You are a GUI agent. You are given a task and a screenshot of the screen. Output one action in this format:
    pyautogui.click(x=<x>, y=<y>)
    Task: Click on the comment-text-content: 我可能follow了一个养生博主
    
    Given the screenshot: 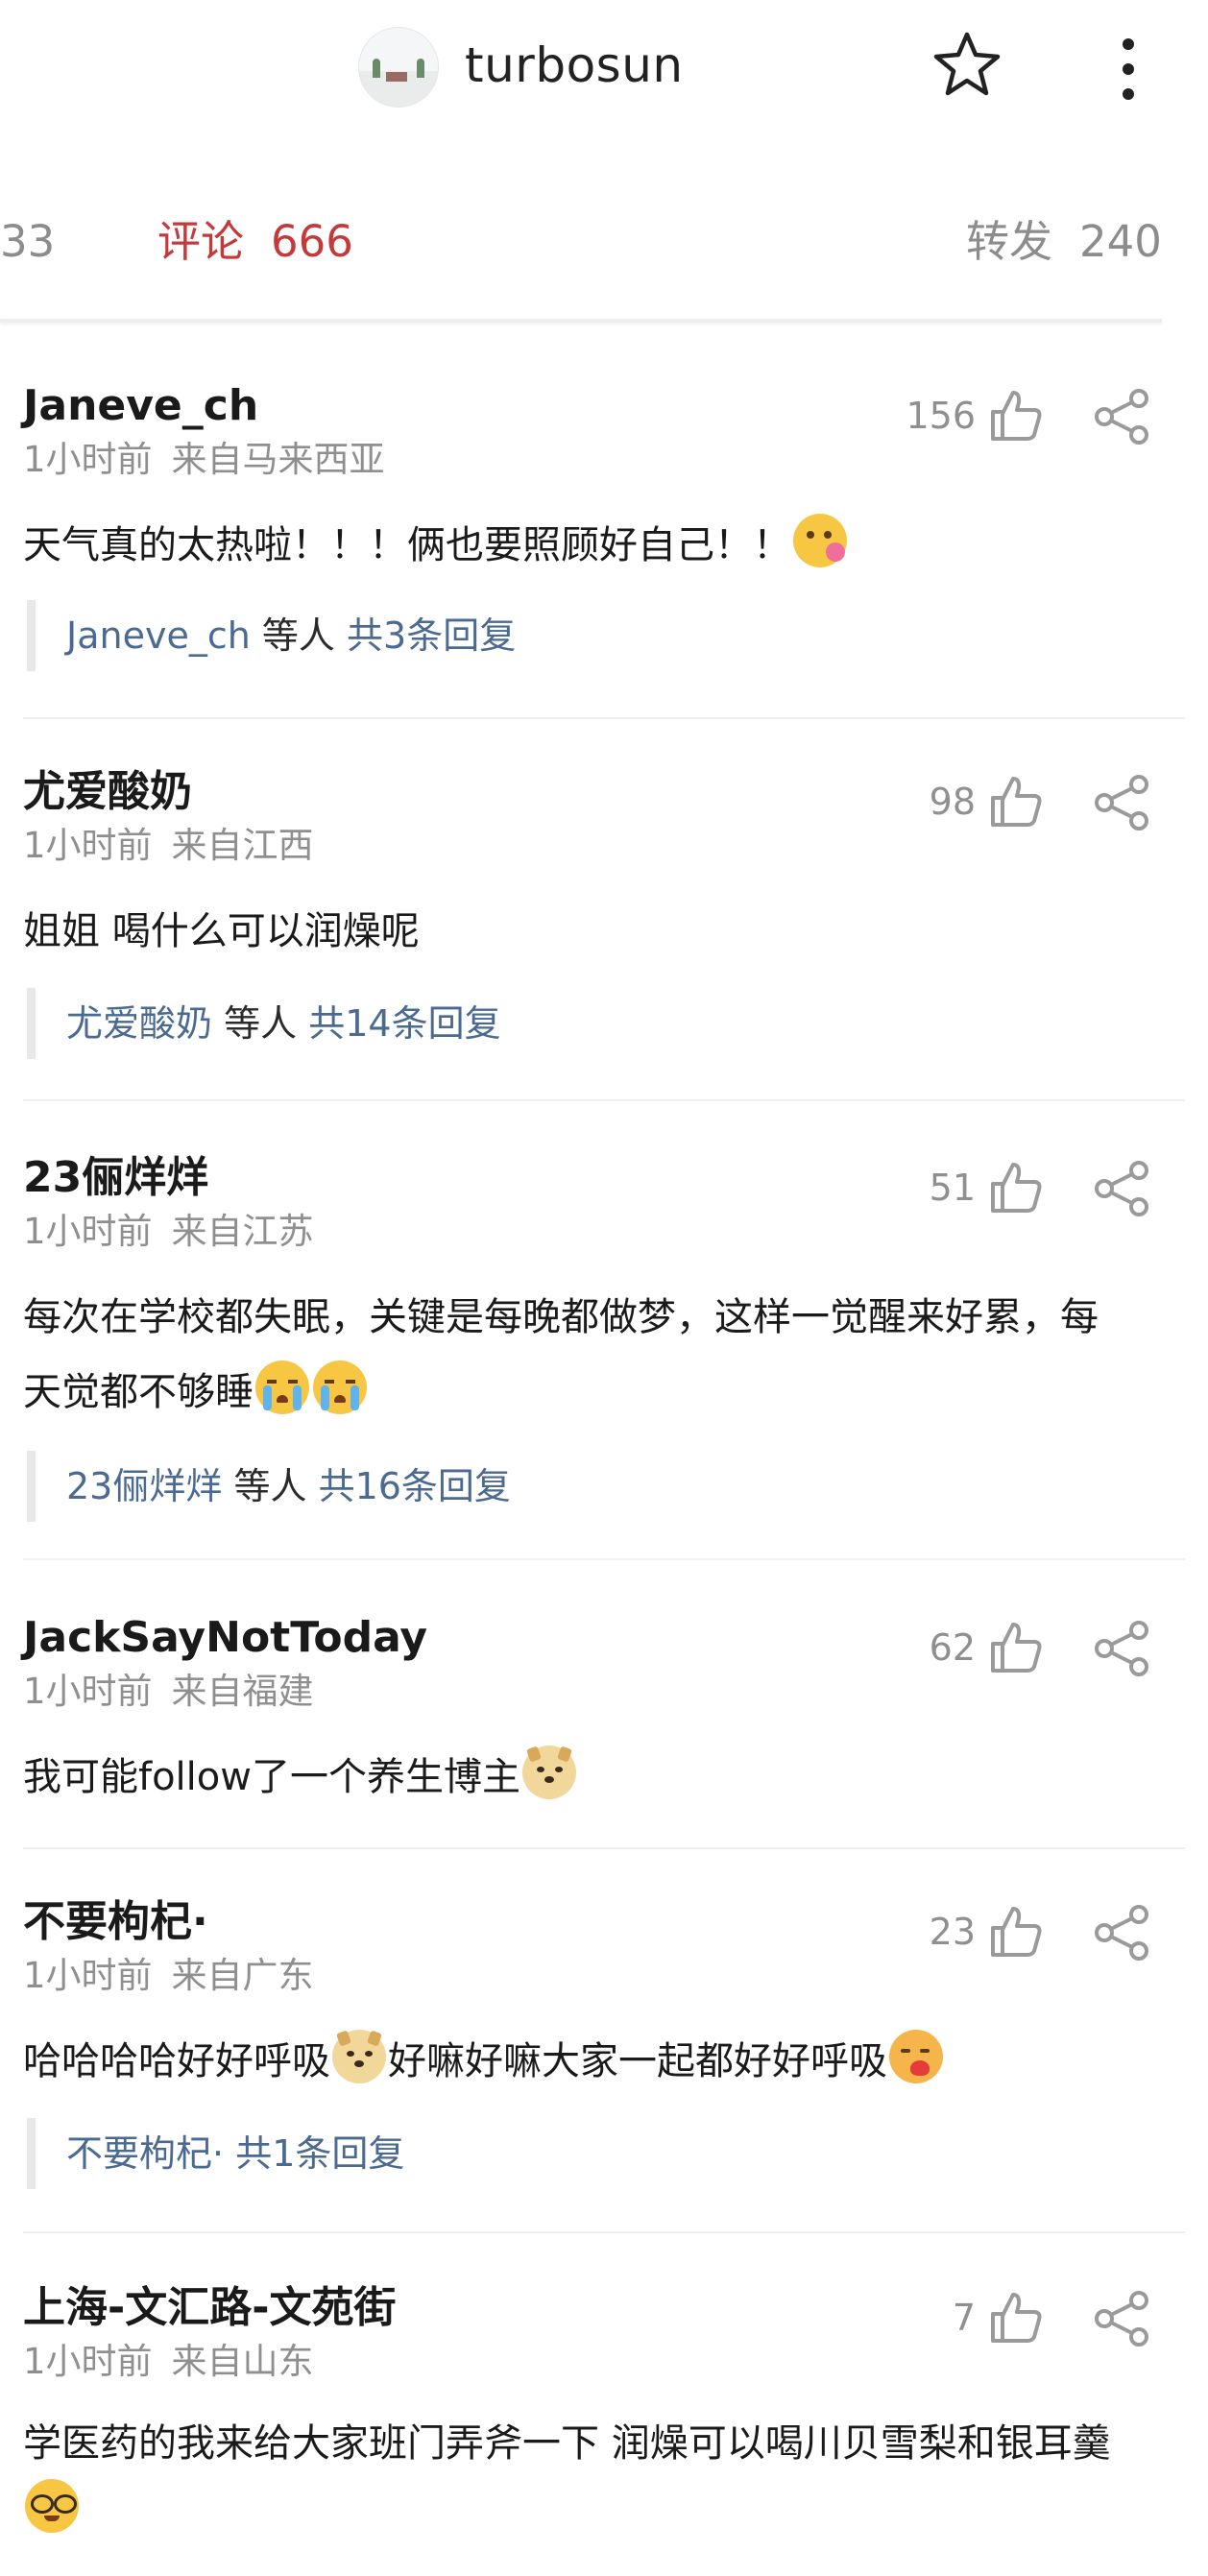 What is the action you would take?
    pyautogui.click(x=271, y=1777)
    